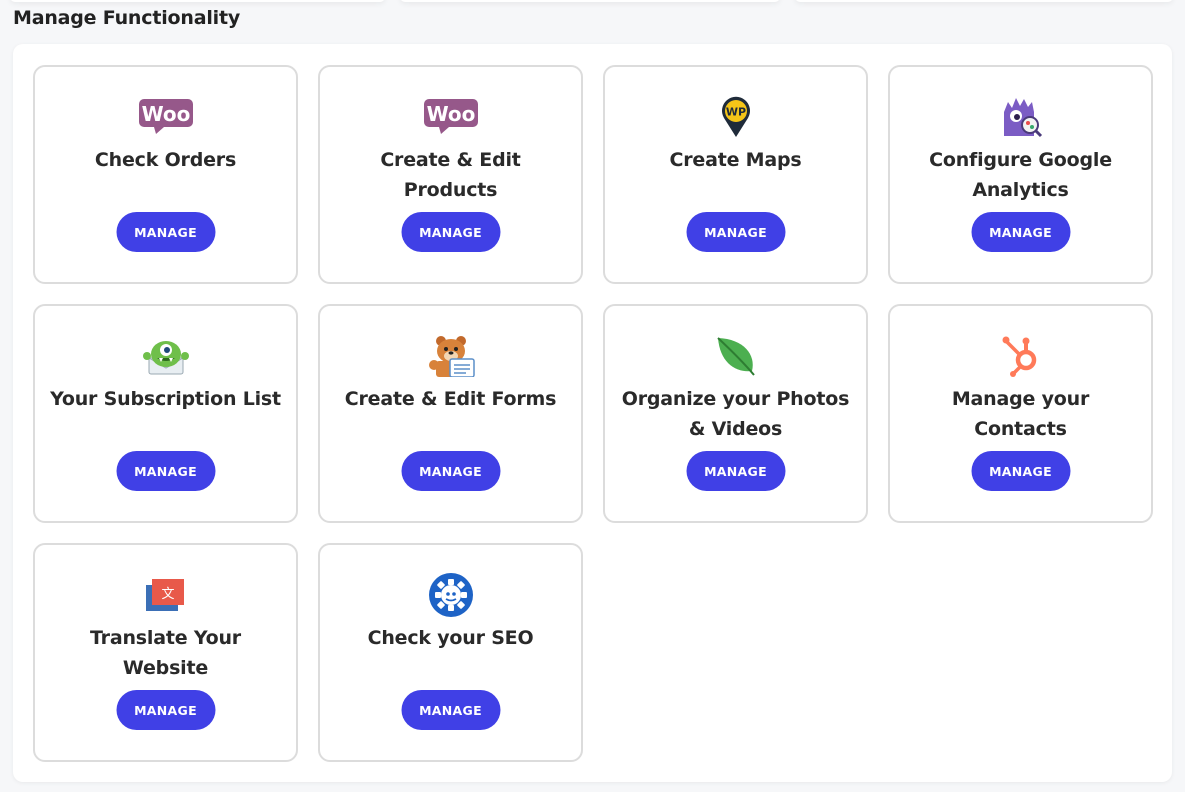  What do you see at coordinates (165, 399) in the screenshot?
I see `card-title: Your Subscription List` at bounding box center [165, 399].